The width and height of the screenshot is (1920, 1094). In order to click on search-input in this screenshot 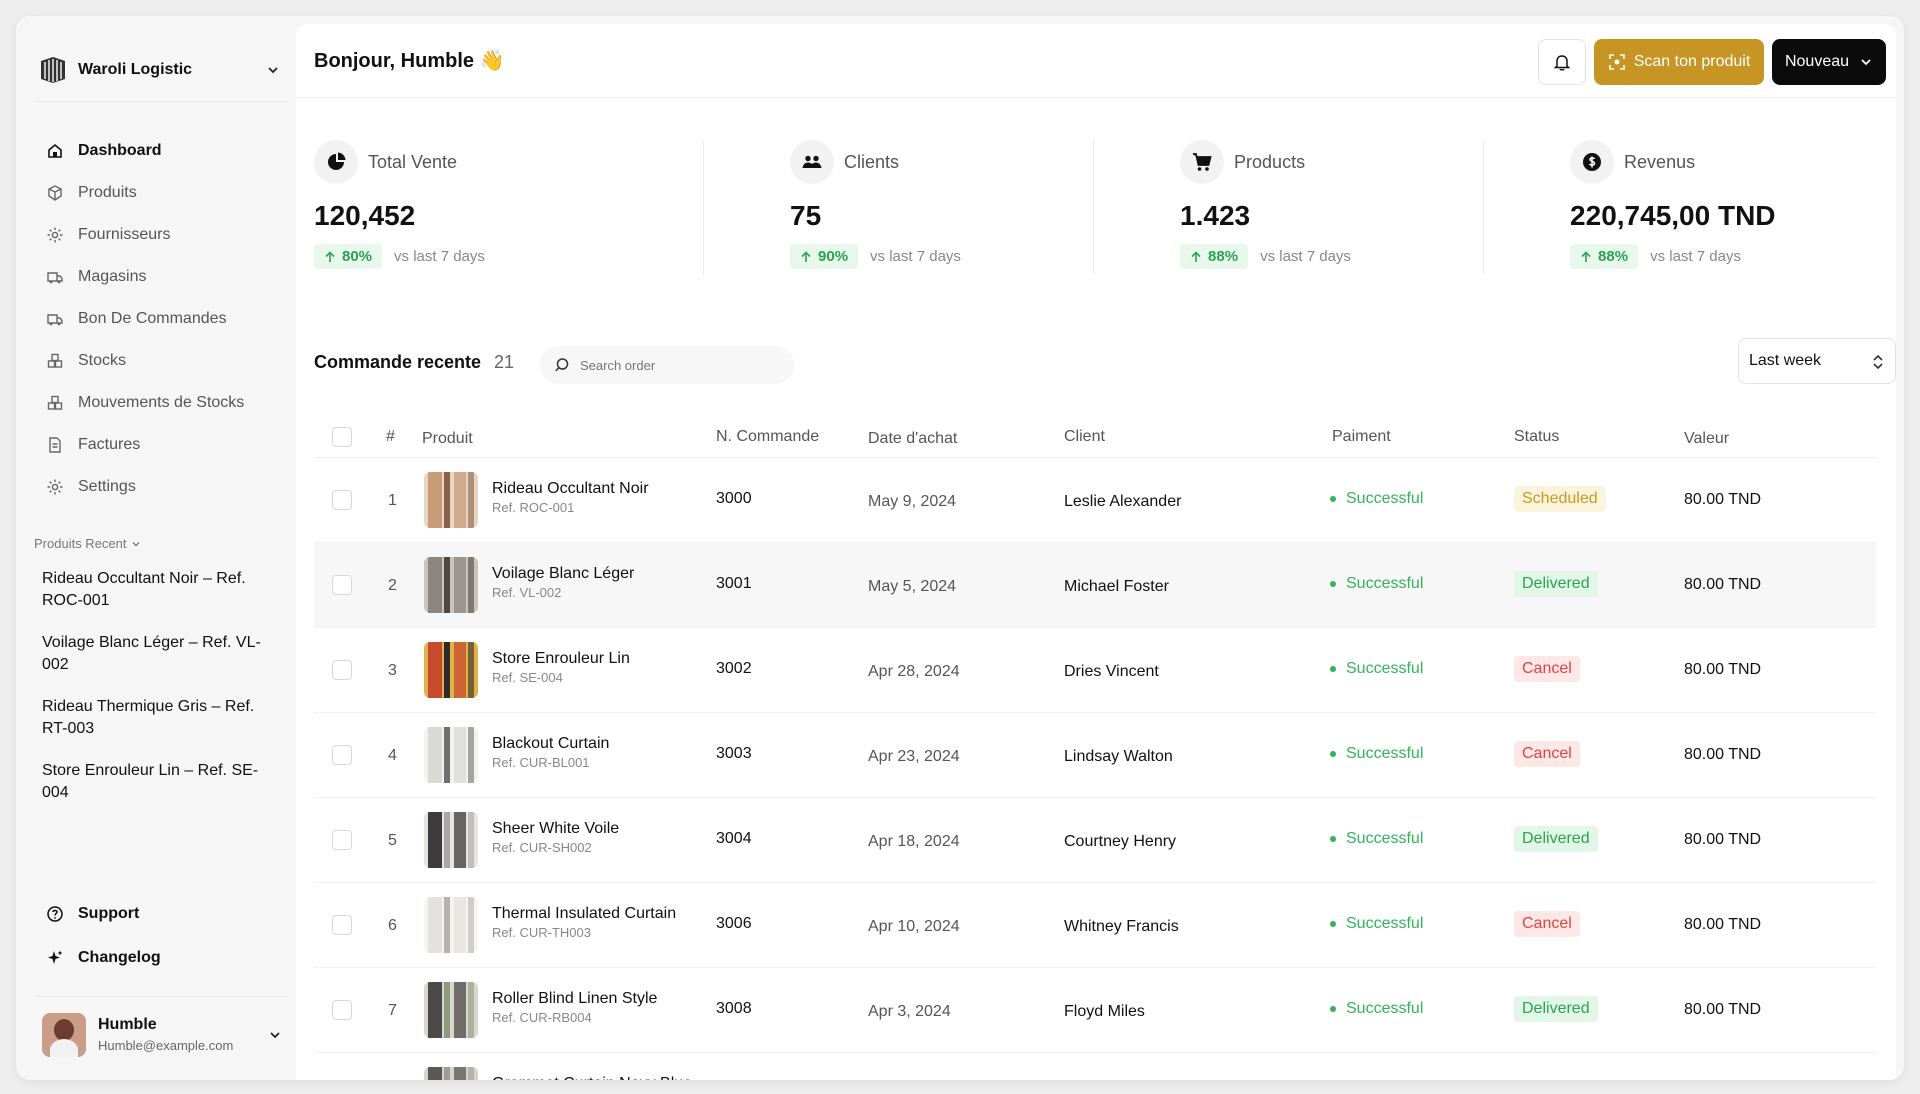, I will do `click(670, 365)`.